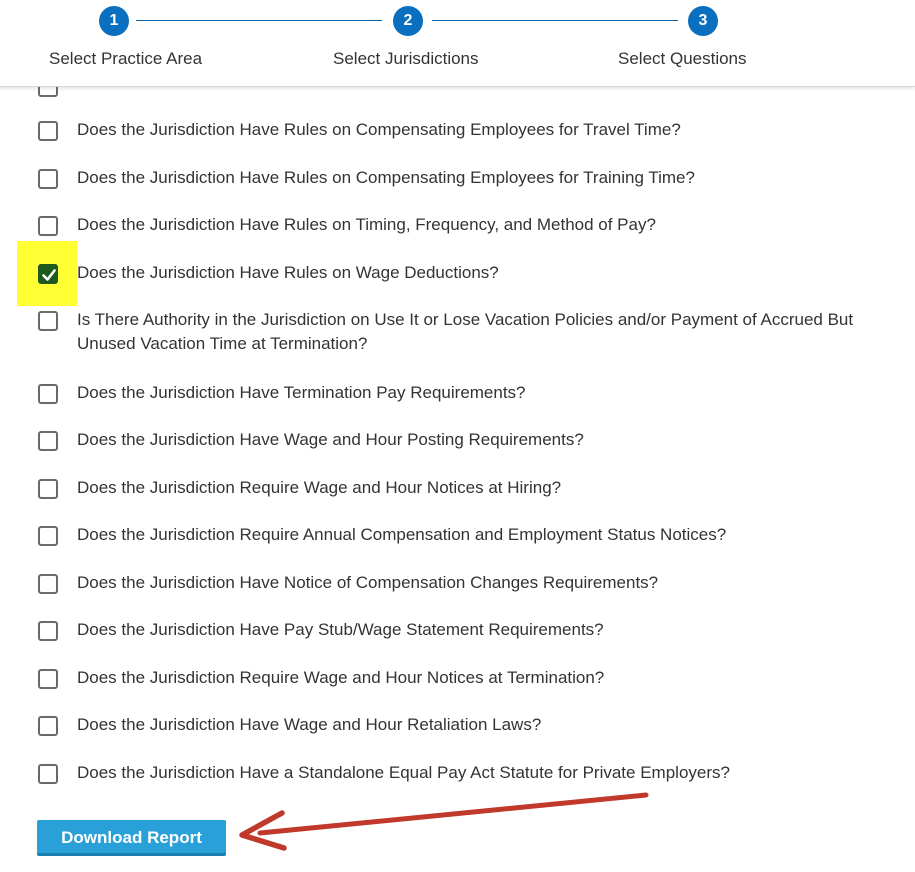  I want to click on question-checkbox-checked, so click(48, 274).